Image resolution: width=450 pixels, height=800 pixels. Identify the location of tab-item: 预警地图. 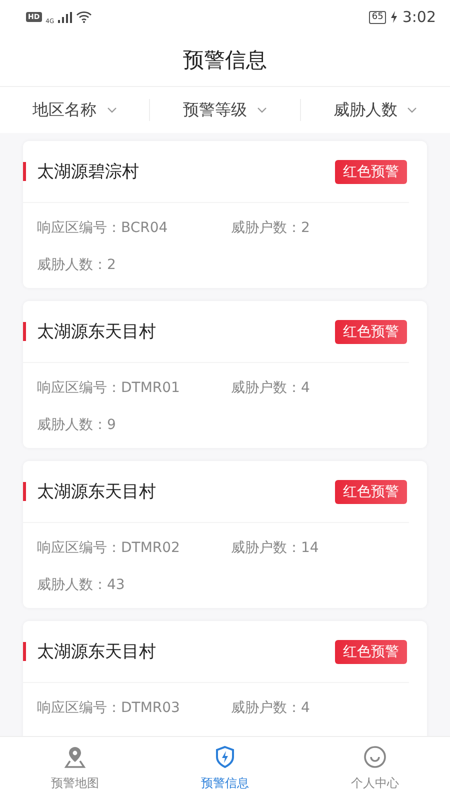
(75, 768).